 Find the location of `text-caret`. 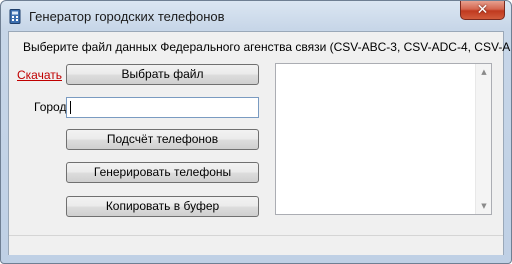

text-caret is located at coordinates (70, 107).